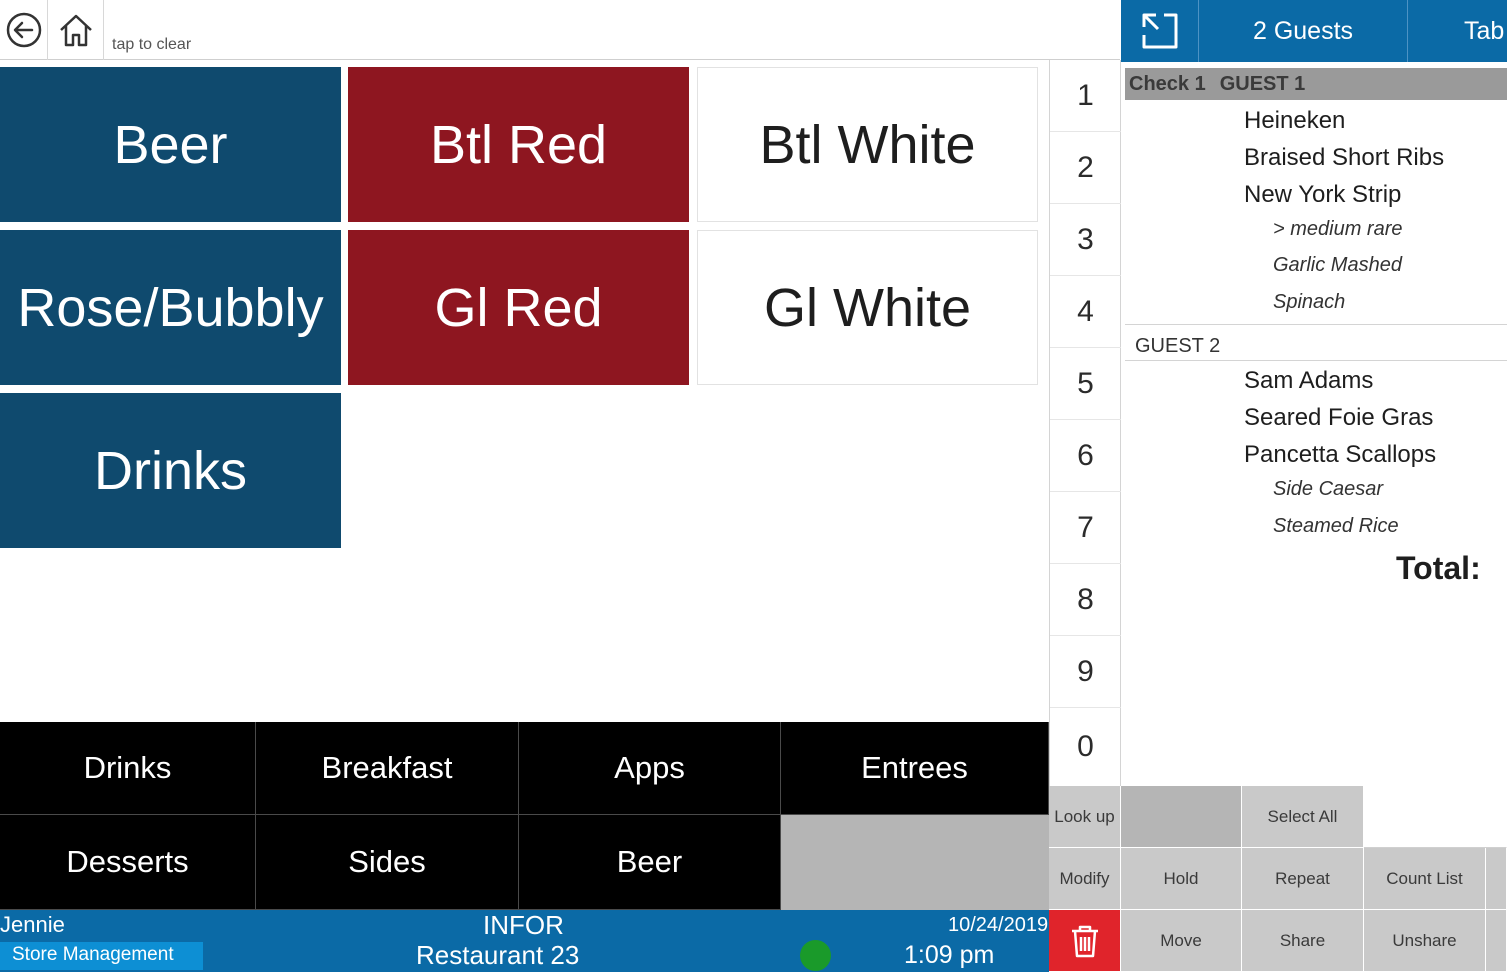  What do you see at coordinates (1294, 121) in the screenshot?
I see `order-item: Heineken` at bounding box center [1294, 121].